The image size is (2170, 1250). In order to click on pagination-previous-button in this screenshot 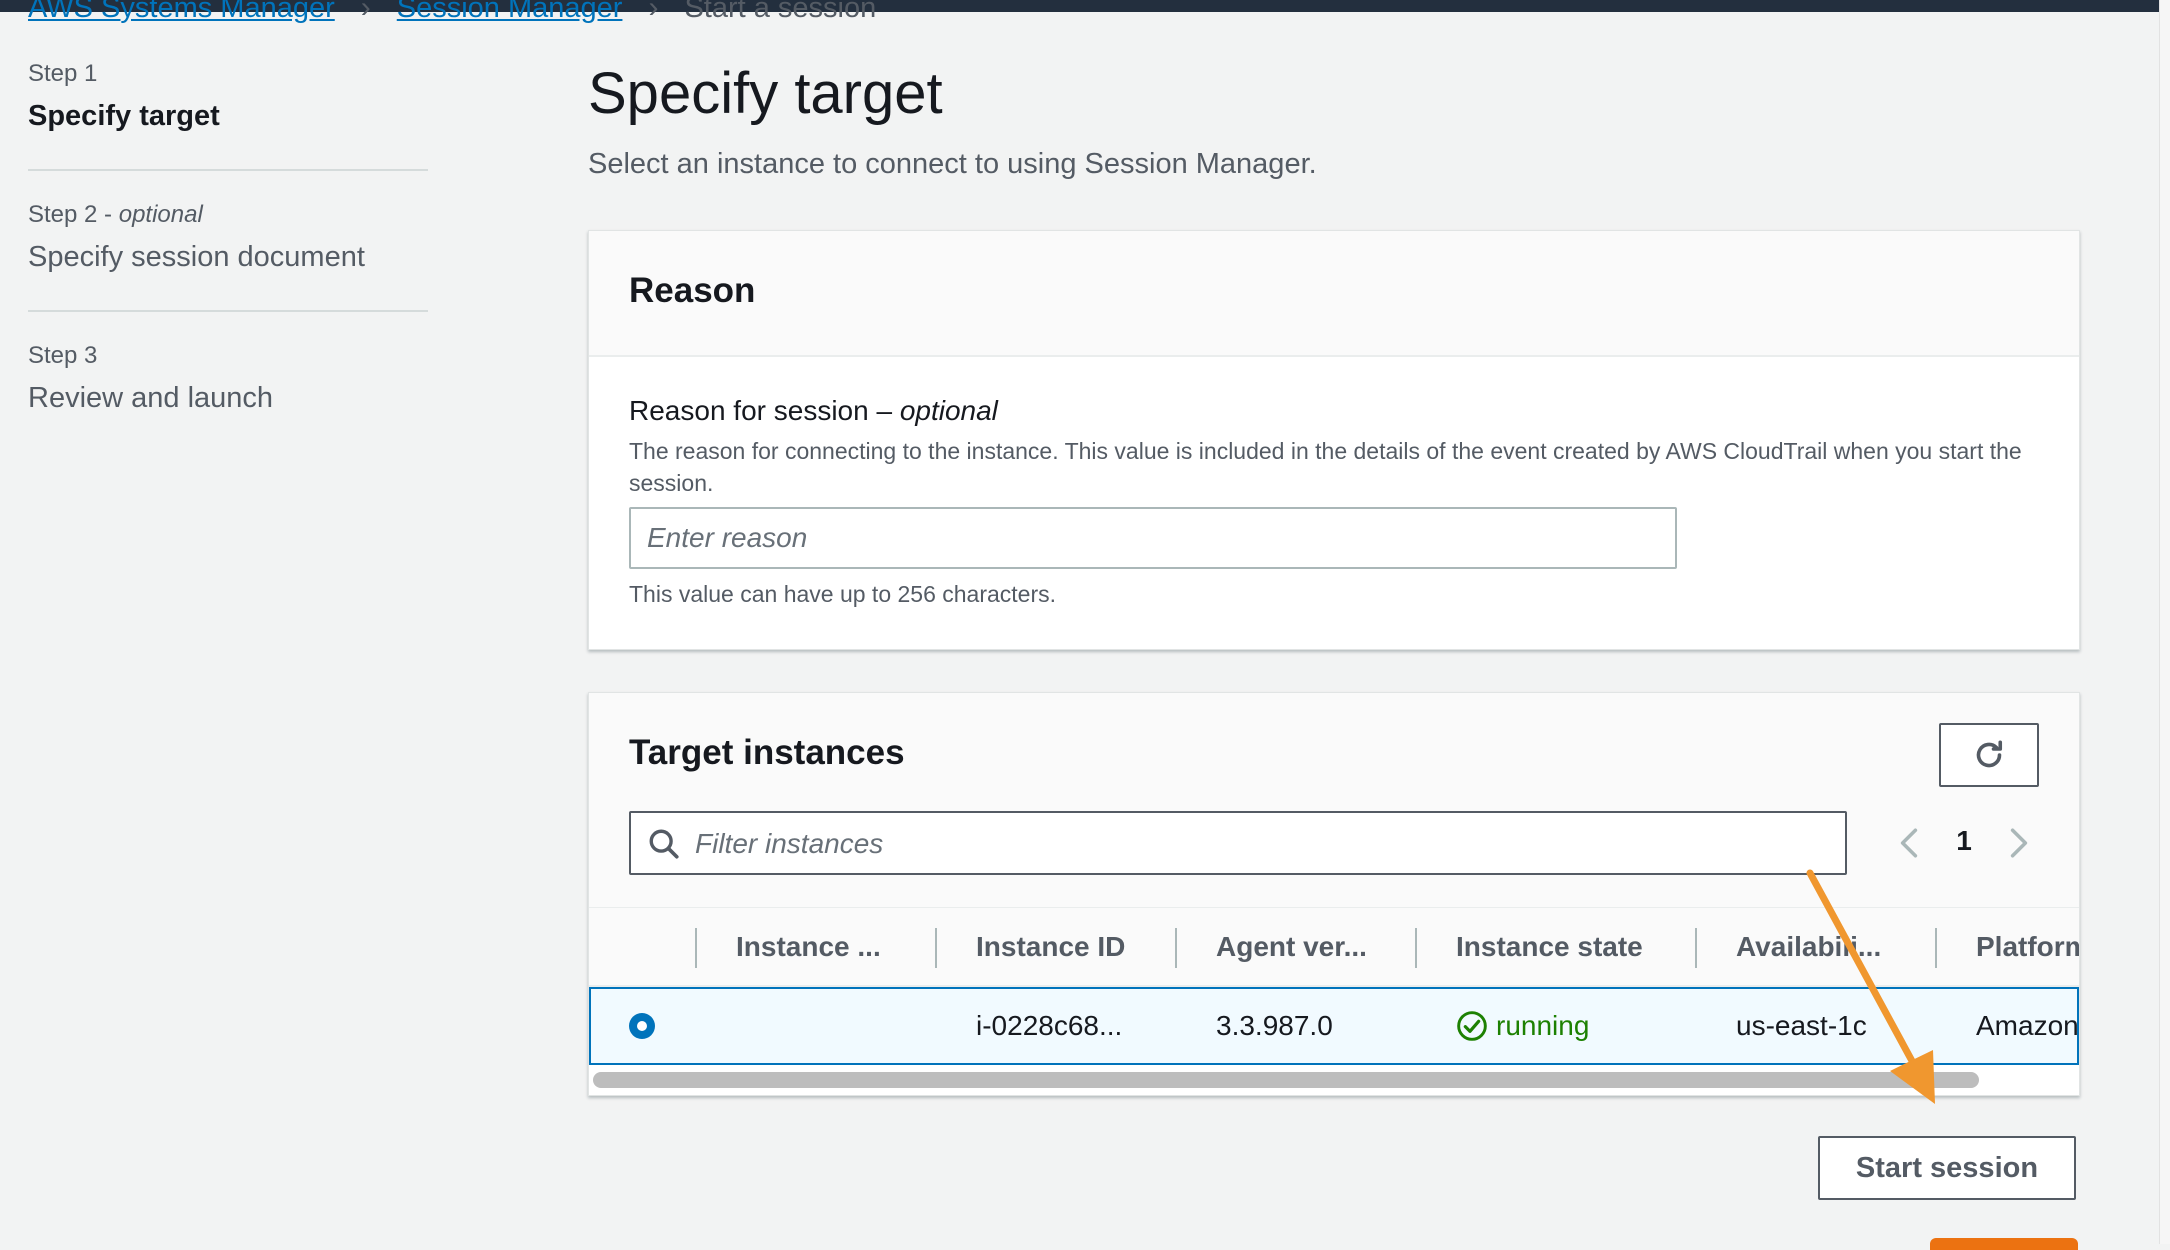, I will do `click(1909, 843)`.